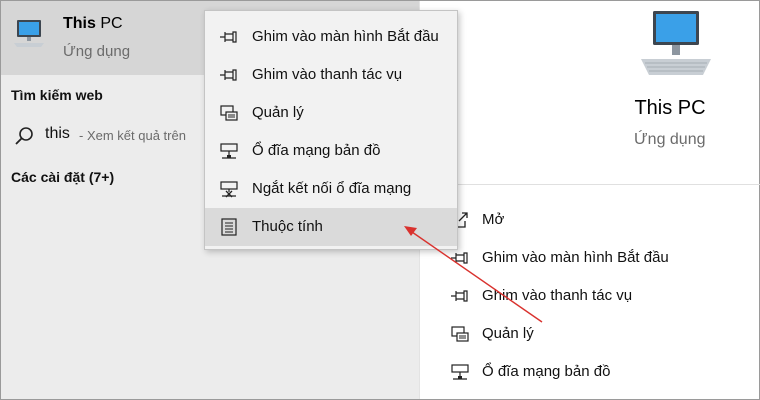  What do you see at coordinates (62, 177) in the screenshot?
I see `settings-heading: Các cài đặt (7+)` at bounding box center [62, 177].